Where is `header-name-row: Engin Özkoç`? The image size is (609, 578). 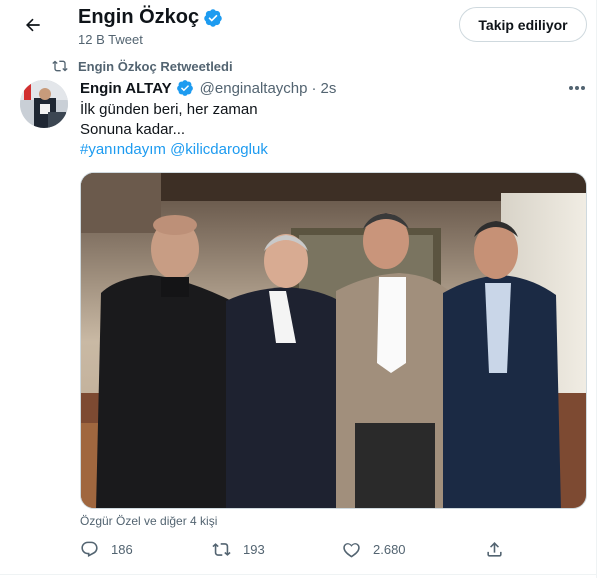
header-name-row: Engin Özkoç is located at coordinates (150, 17).